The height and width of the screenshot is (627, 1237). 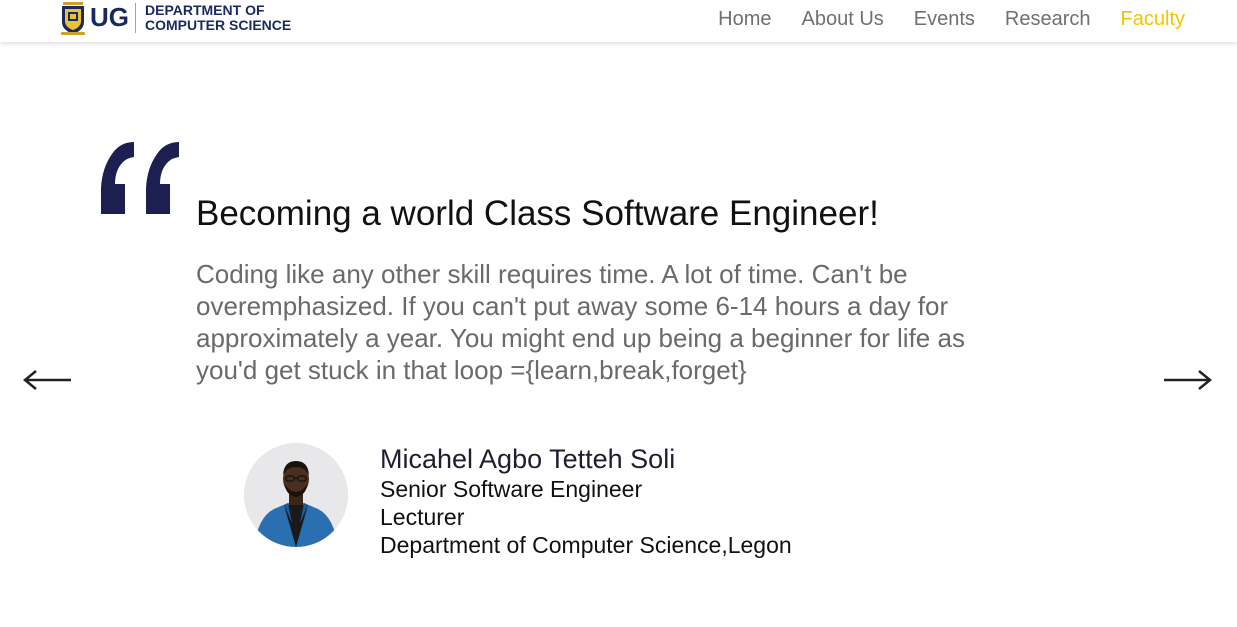 I want to click on author-affiliation: Department of Computer Science,Legon, so click(x=586, y=545).